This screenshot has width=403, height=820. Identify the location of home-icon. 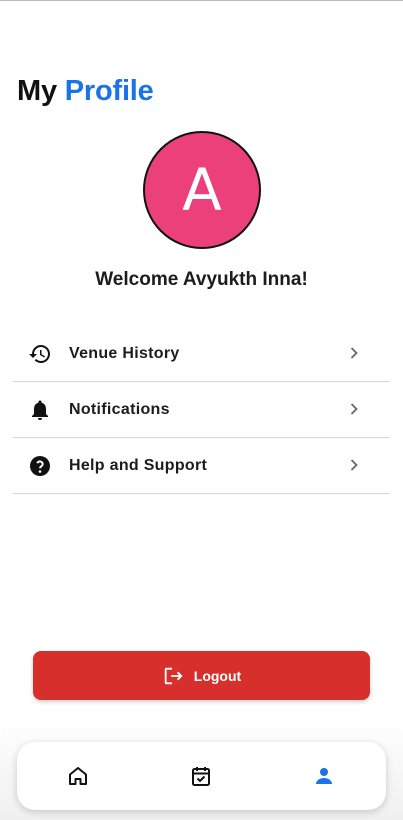
(78, 776).